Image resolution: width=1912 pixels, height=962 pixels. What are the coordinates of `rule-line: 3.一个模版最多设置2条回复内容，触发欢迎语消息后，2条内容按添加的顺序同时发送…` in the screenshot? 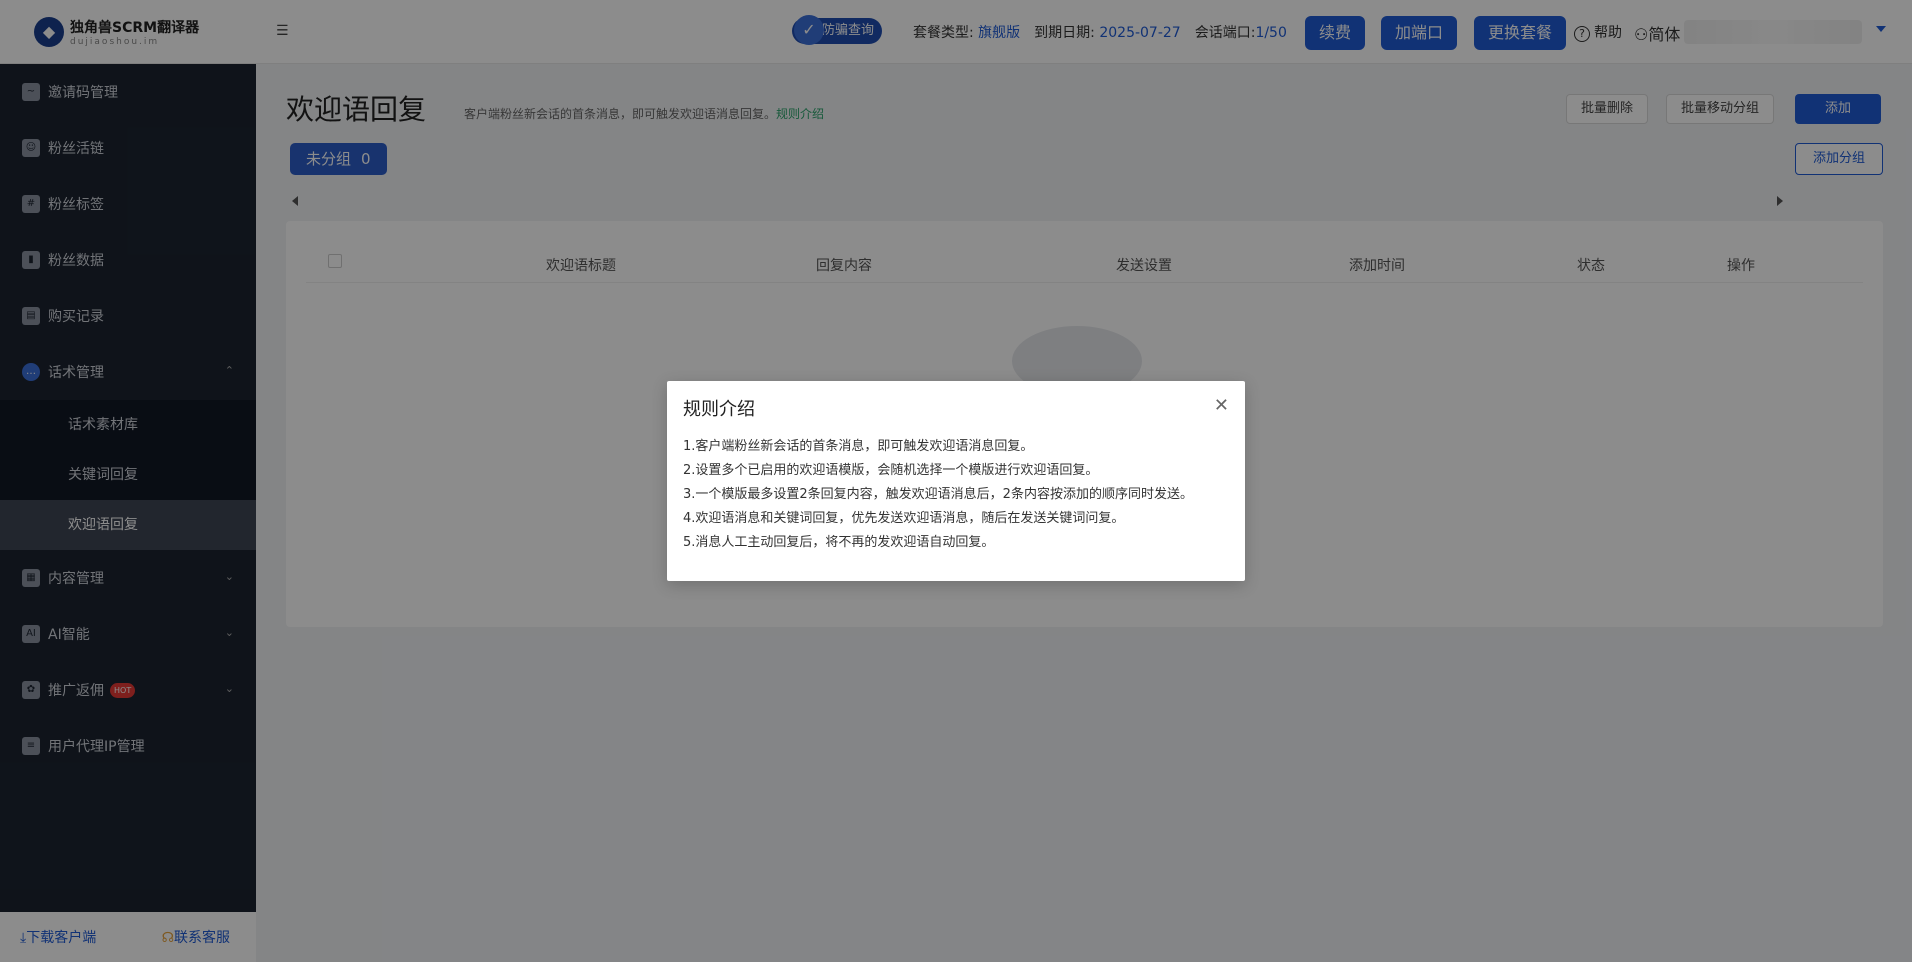 It's located at (938, 494).